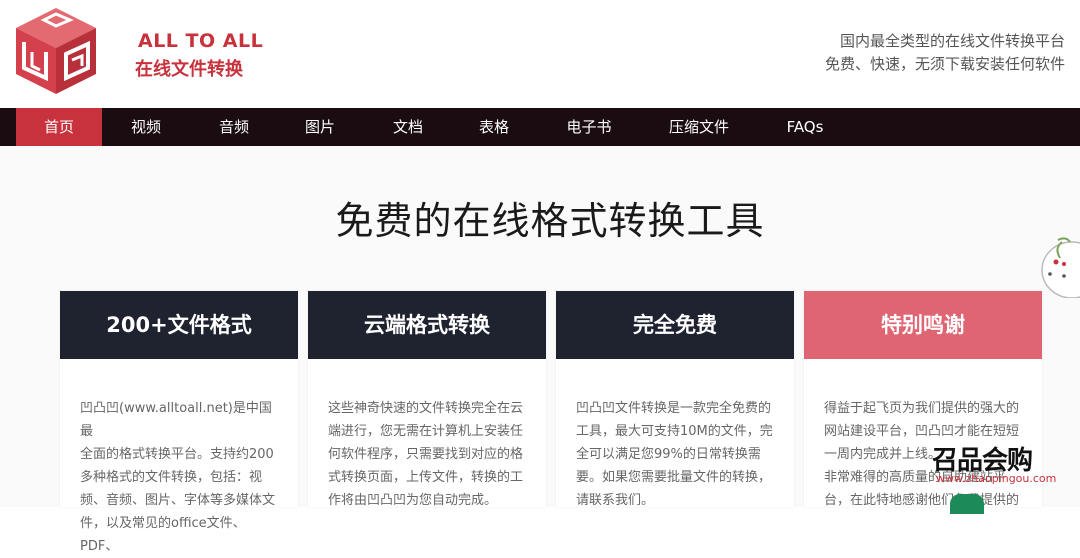 This screenshot has width=1080, height=558. I want to click on tagline-primary: 国内最全类型的在线文件转换平台, so click(952, 41).